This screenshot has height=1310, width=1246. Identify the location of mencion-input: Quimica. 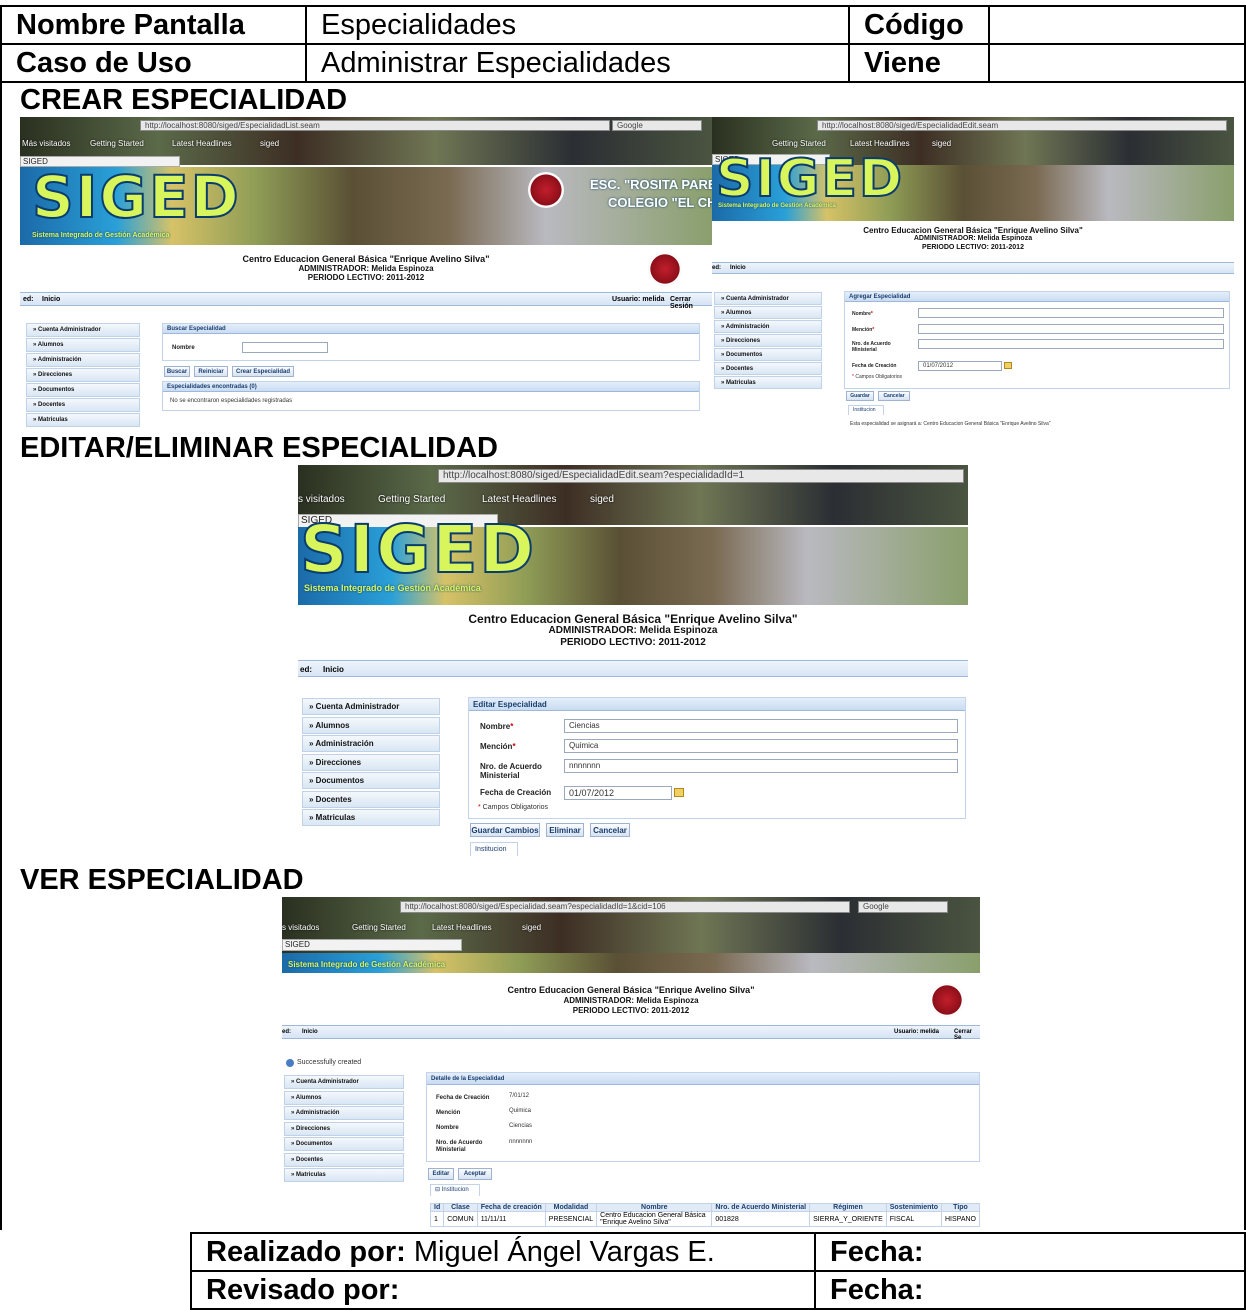
(761, 746).